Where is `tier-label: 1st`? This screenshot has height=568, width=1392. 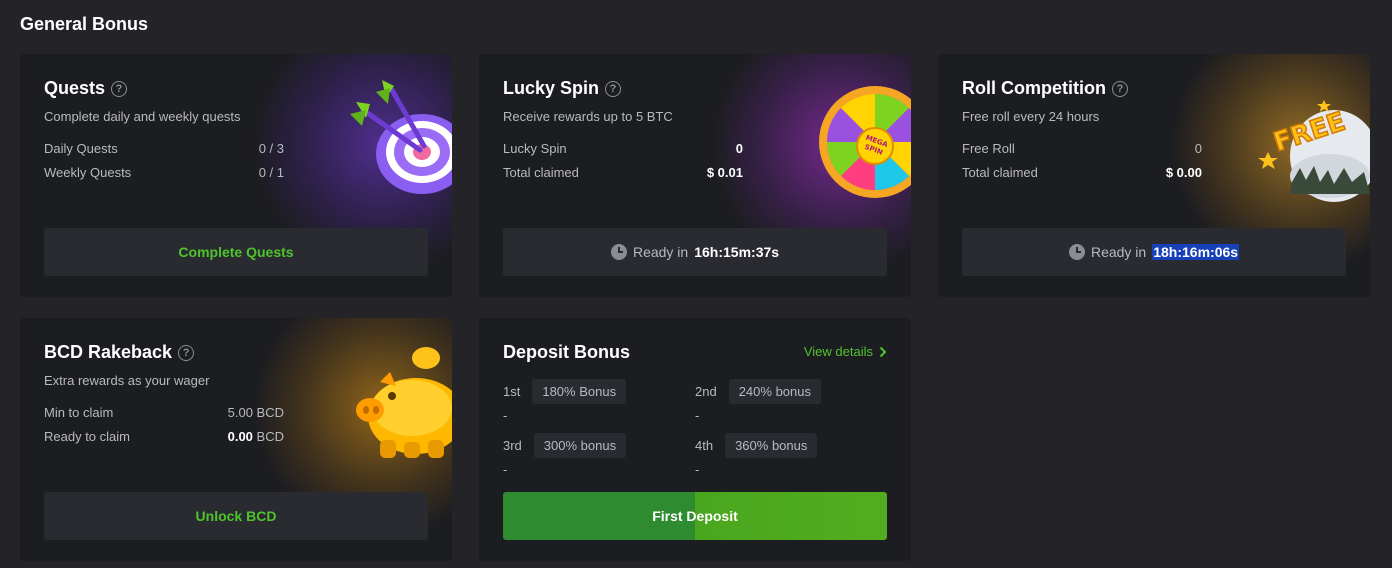
tier-label: 1st is located at coordinates (512, 391).